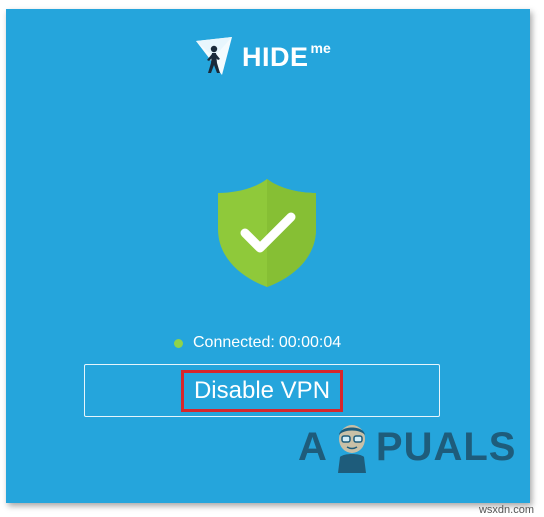 Image resolution: width=544 pixels, height=517 pixels. Describe the element at coordinates (214, 56) in the screenshot. I see `hide-me-logo-icon` at that location.